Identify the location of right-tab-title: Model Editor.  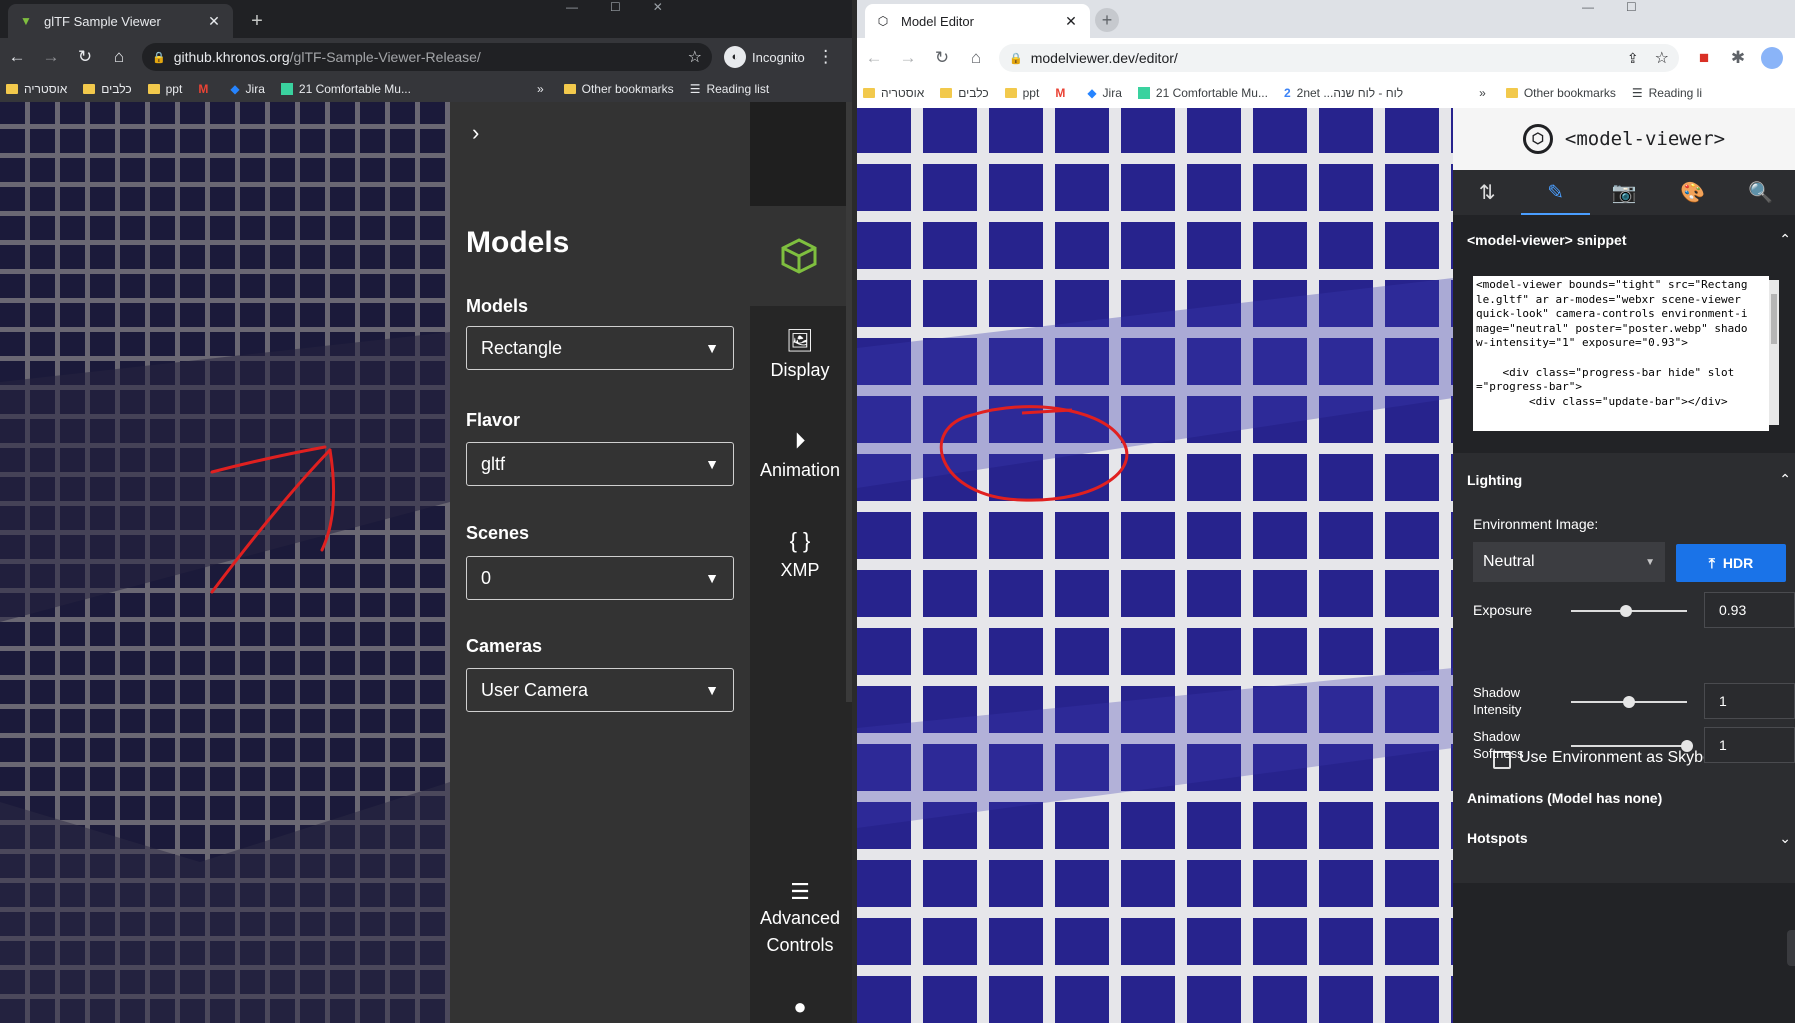
(937, 21).